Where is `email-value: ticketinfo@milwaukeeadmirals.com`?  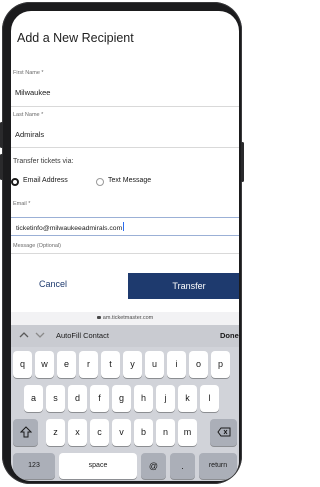 email-value: ticketinfo@milwaukeeadmirals.com is located at coordinates (69, 228).